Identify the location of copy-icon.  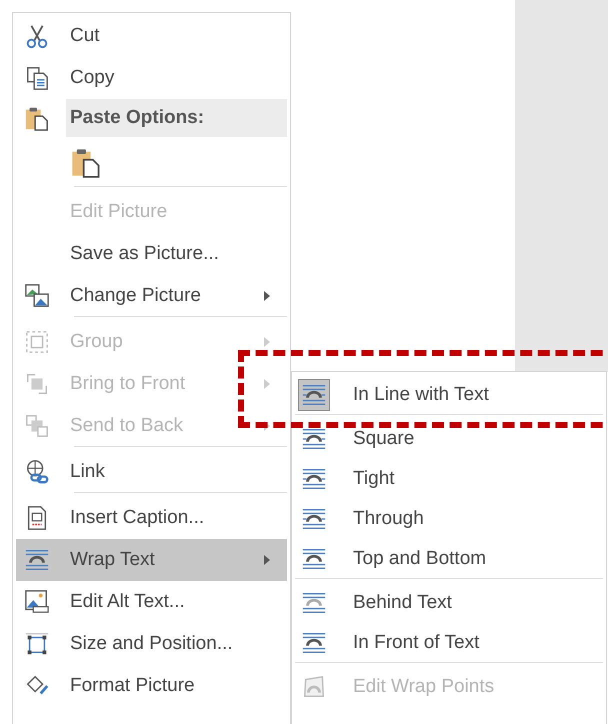
(37, 78).